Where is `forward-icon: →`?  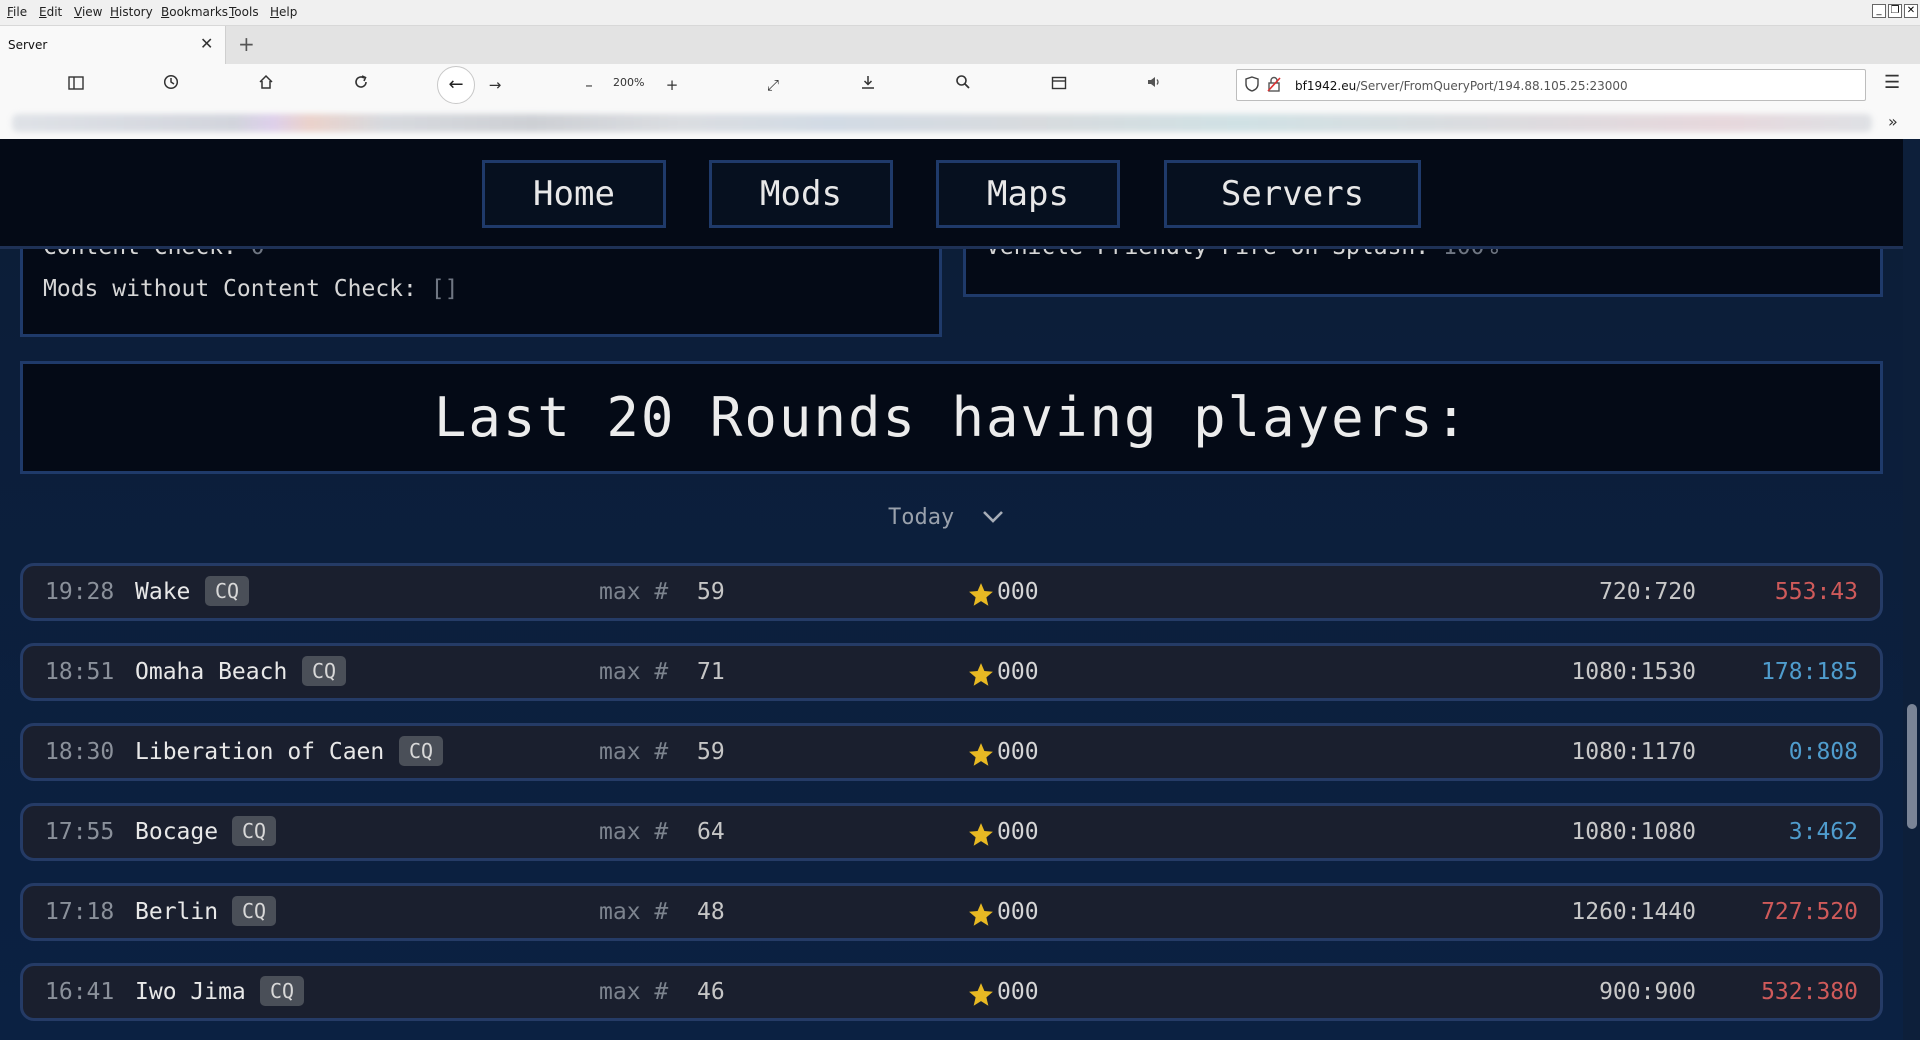
forward-icon: → is located at coordinates (495, 85).